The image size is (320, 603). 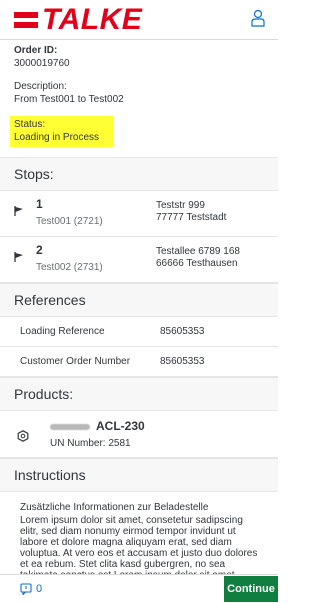 I want to click on hexagon-icon, so click(x=20, y=438).